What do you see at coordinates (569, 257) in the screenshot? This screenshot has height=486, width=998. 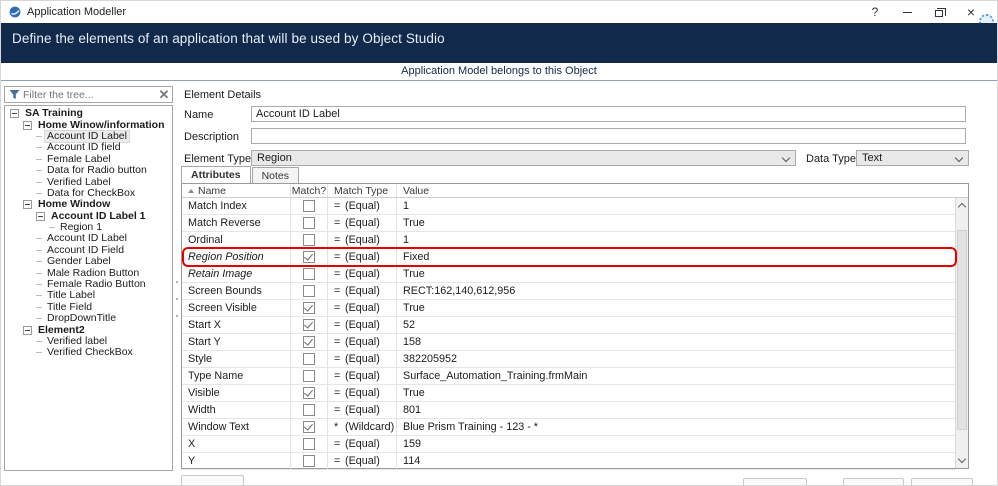 I see `attribute-row-region-position: Region Position = (Equal) Fixed` at bounding box center [569, 257].